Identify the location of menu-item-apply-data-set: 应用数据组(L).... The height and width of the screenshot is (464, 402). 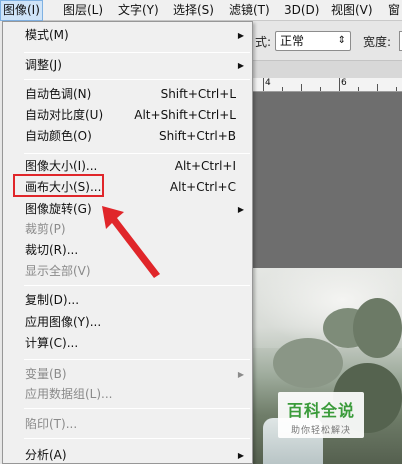
(128, 394).